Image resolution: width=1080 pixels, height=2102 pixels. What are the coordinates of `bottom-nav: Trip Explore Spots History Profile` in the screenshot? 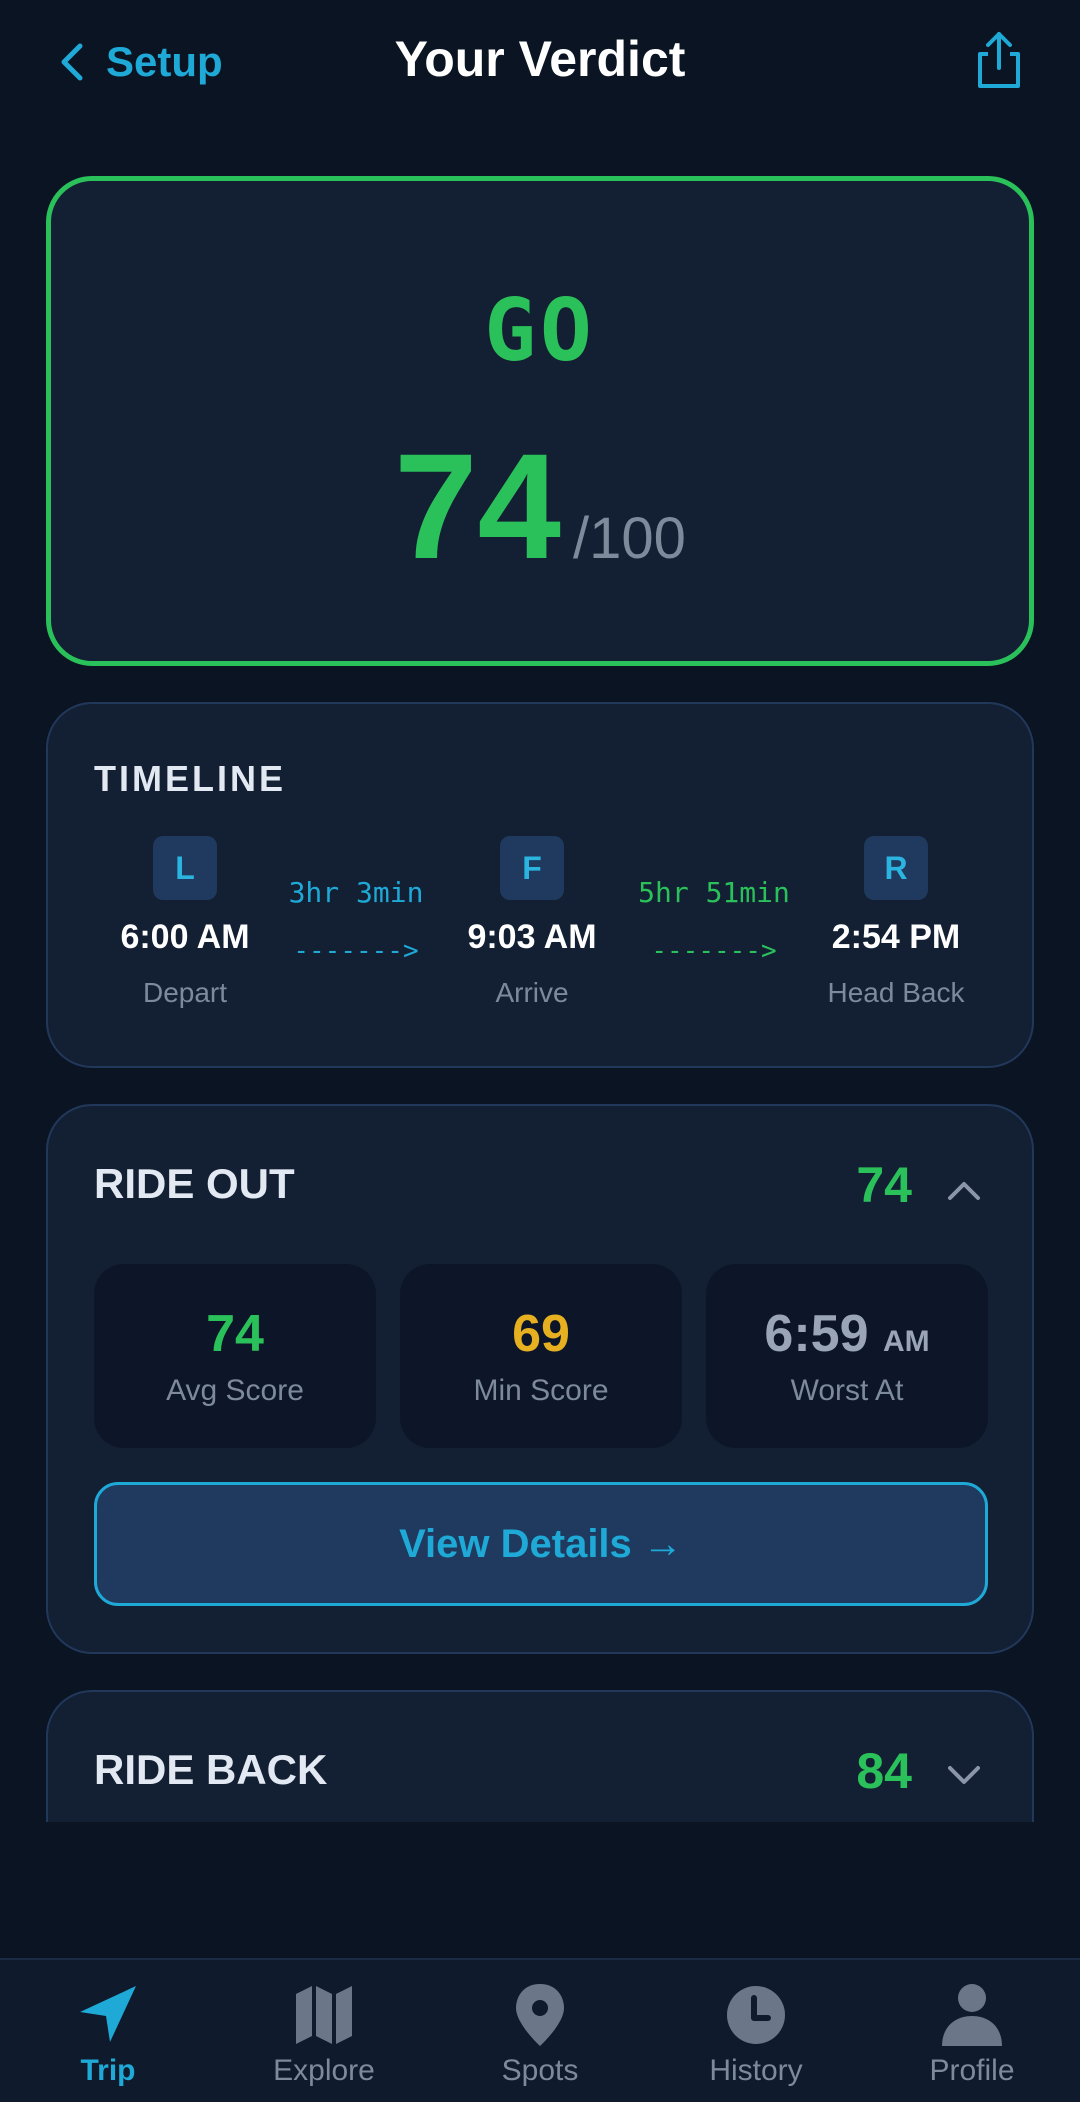 It's located at (540, 2030).